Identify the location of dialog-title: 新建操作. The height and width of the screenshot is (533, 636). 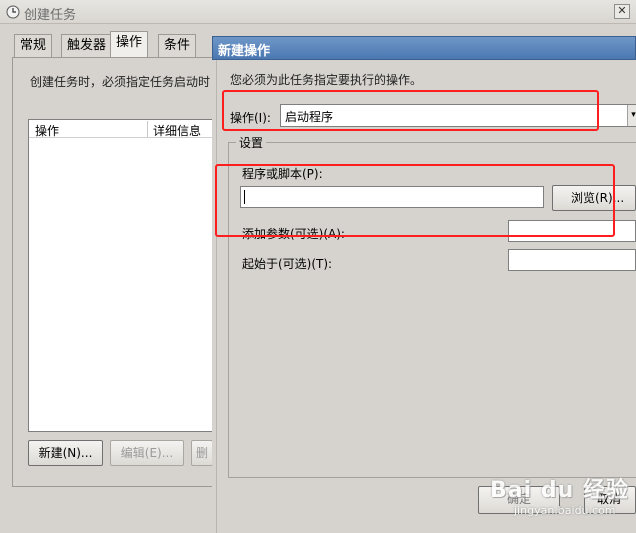
(244, 51).